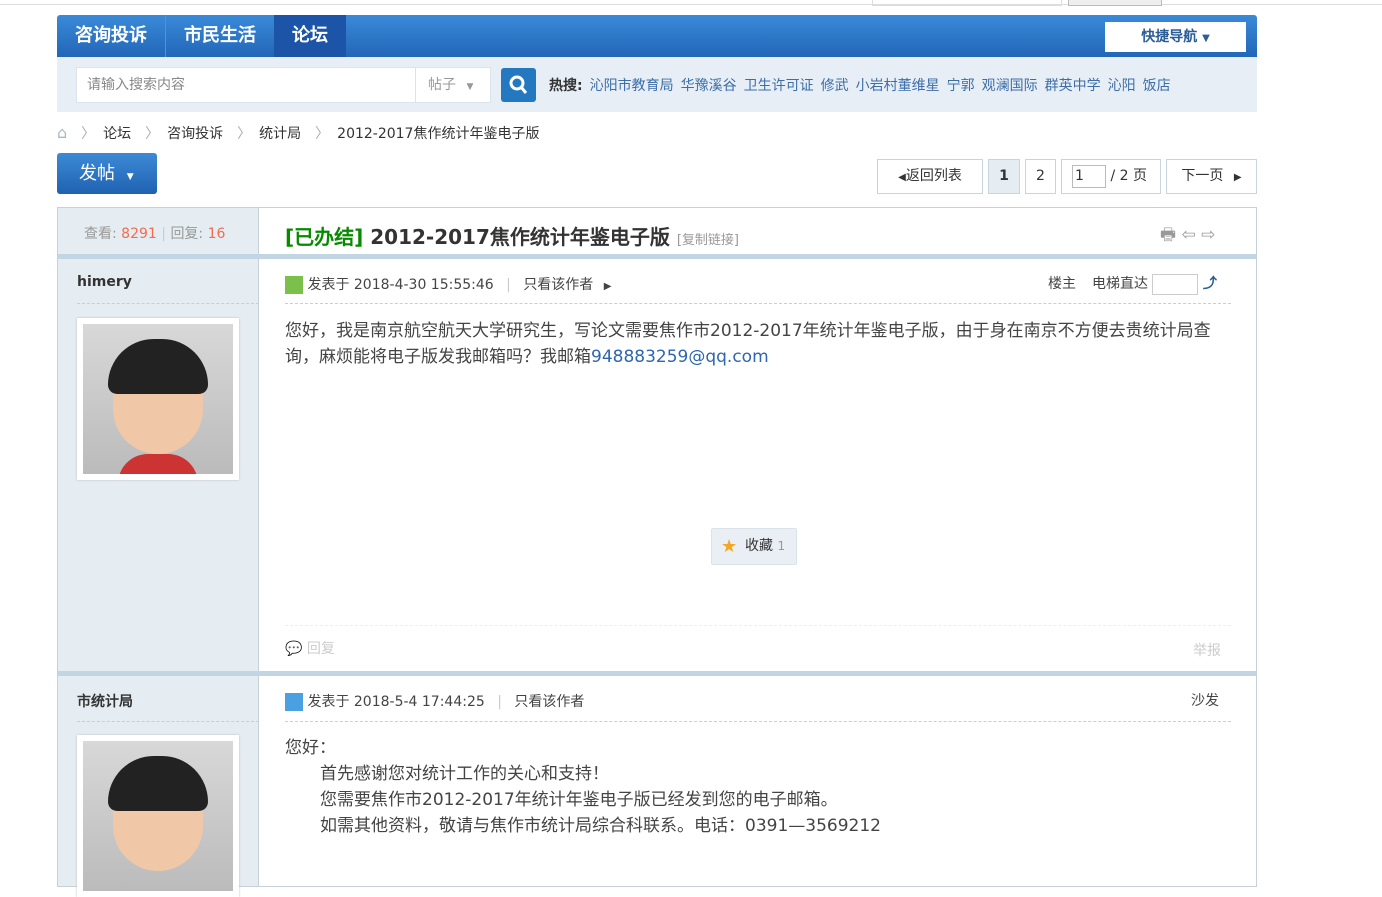 The image size is (1382, 897). Describe the element at coordinates (216, 234) in the screenshot. I see `replies-count: 16` at that location.